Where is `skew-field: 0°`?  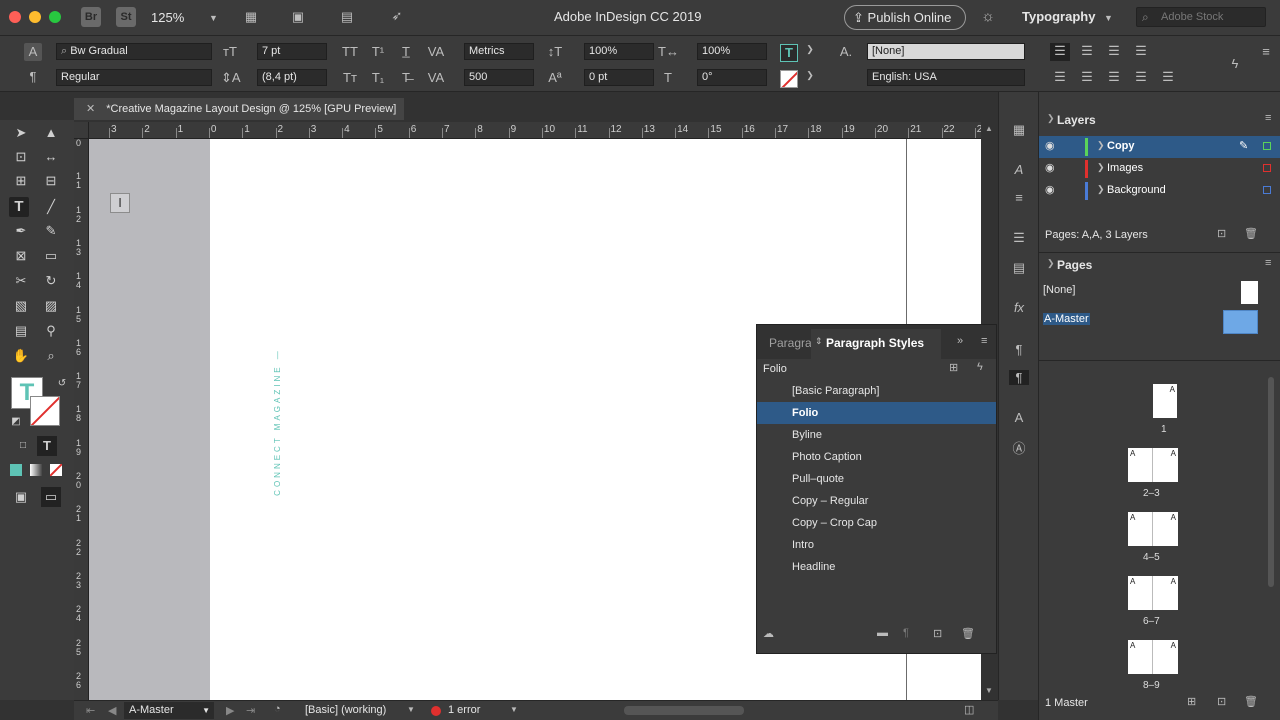 skew-field: 0° is located at coordinates (732, 77).